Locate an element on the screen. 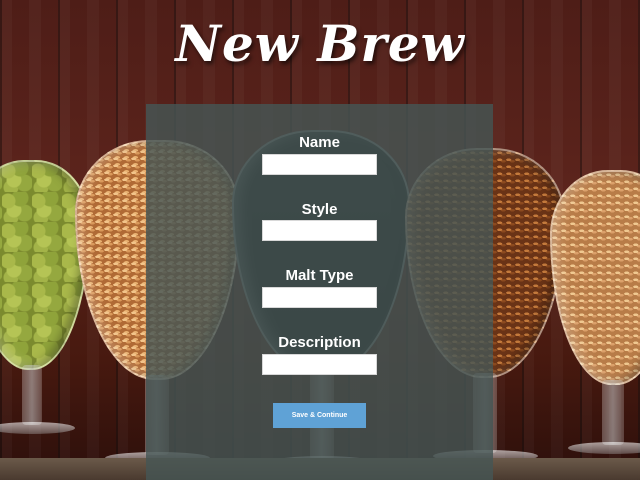  malt-type-label: Malt Type is located at coordinates (319, 275).